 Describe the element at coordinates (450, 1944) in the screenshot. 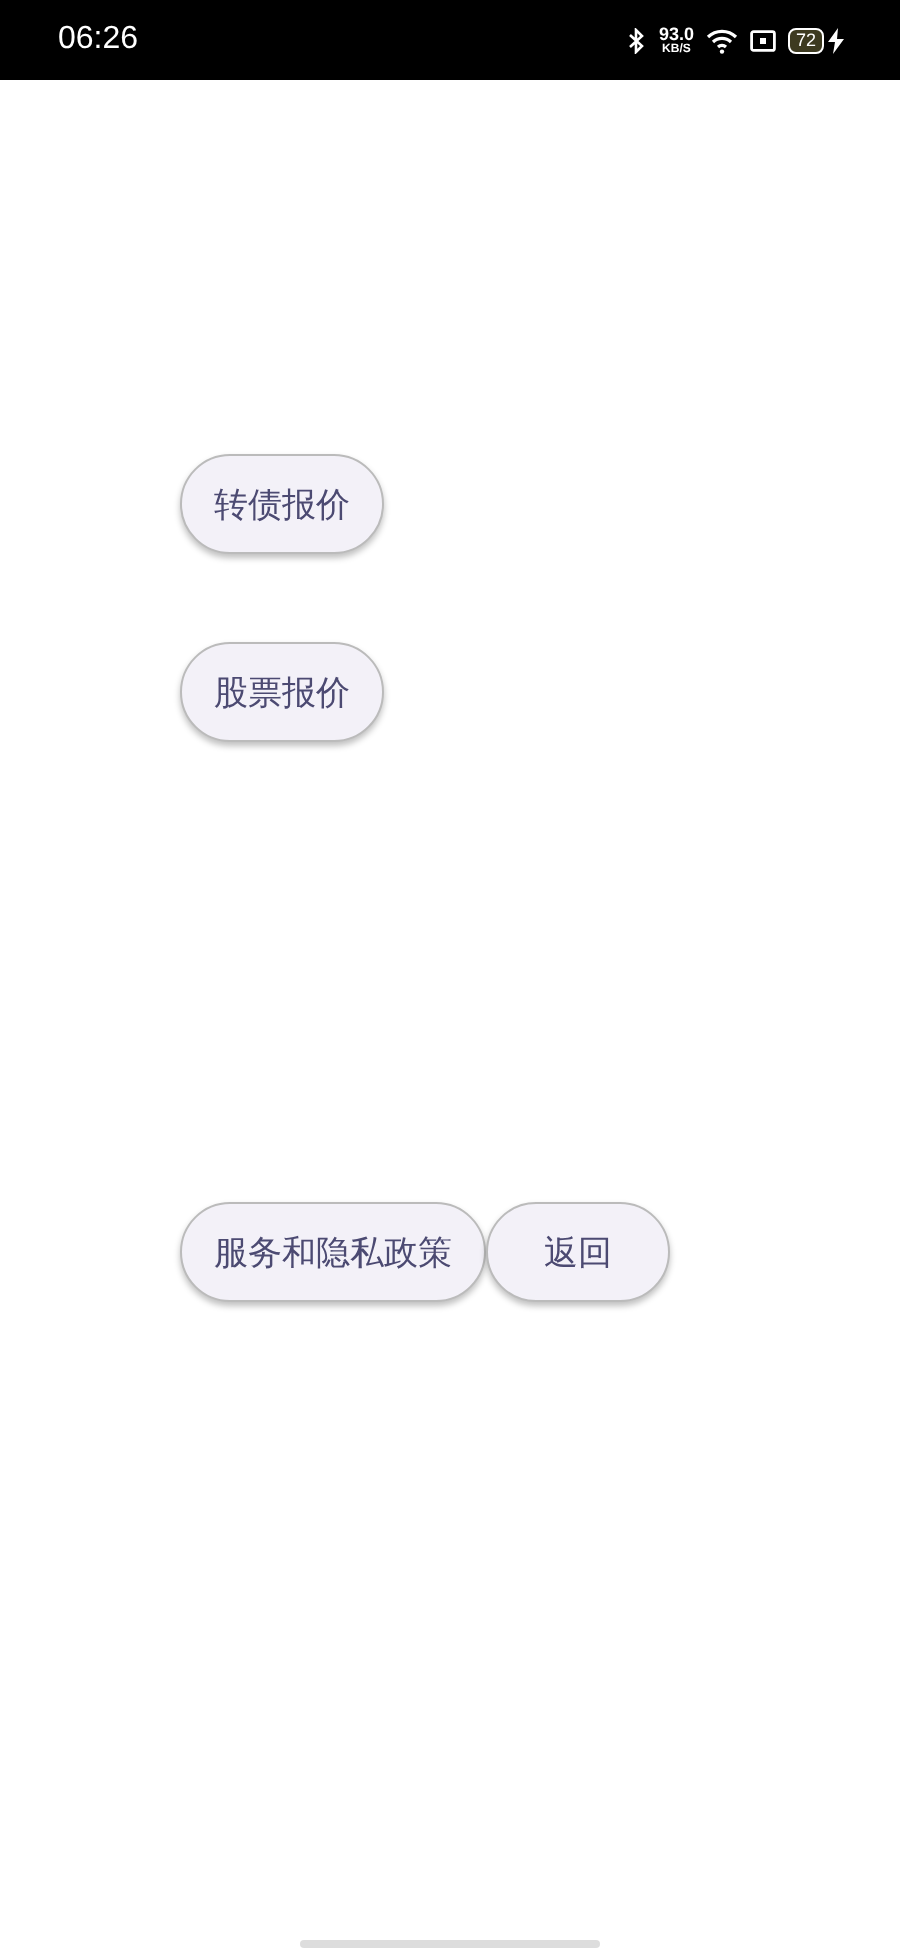

I see `home-indicator` at that location.